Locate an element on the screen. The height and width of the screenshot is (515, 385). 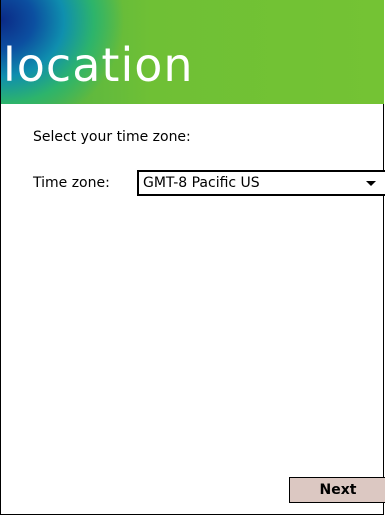
time-zone-selected-value: GMT-8 Pacific US is located at coordinates (201, 183).